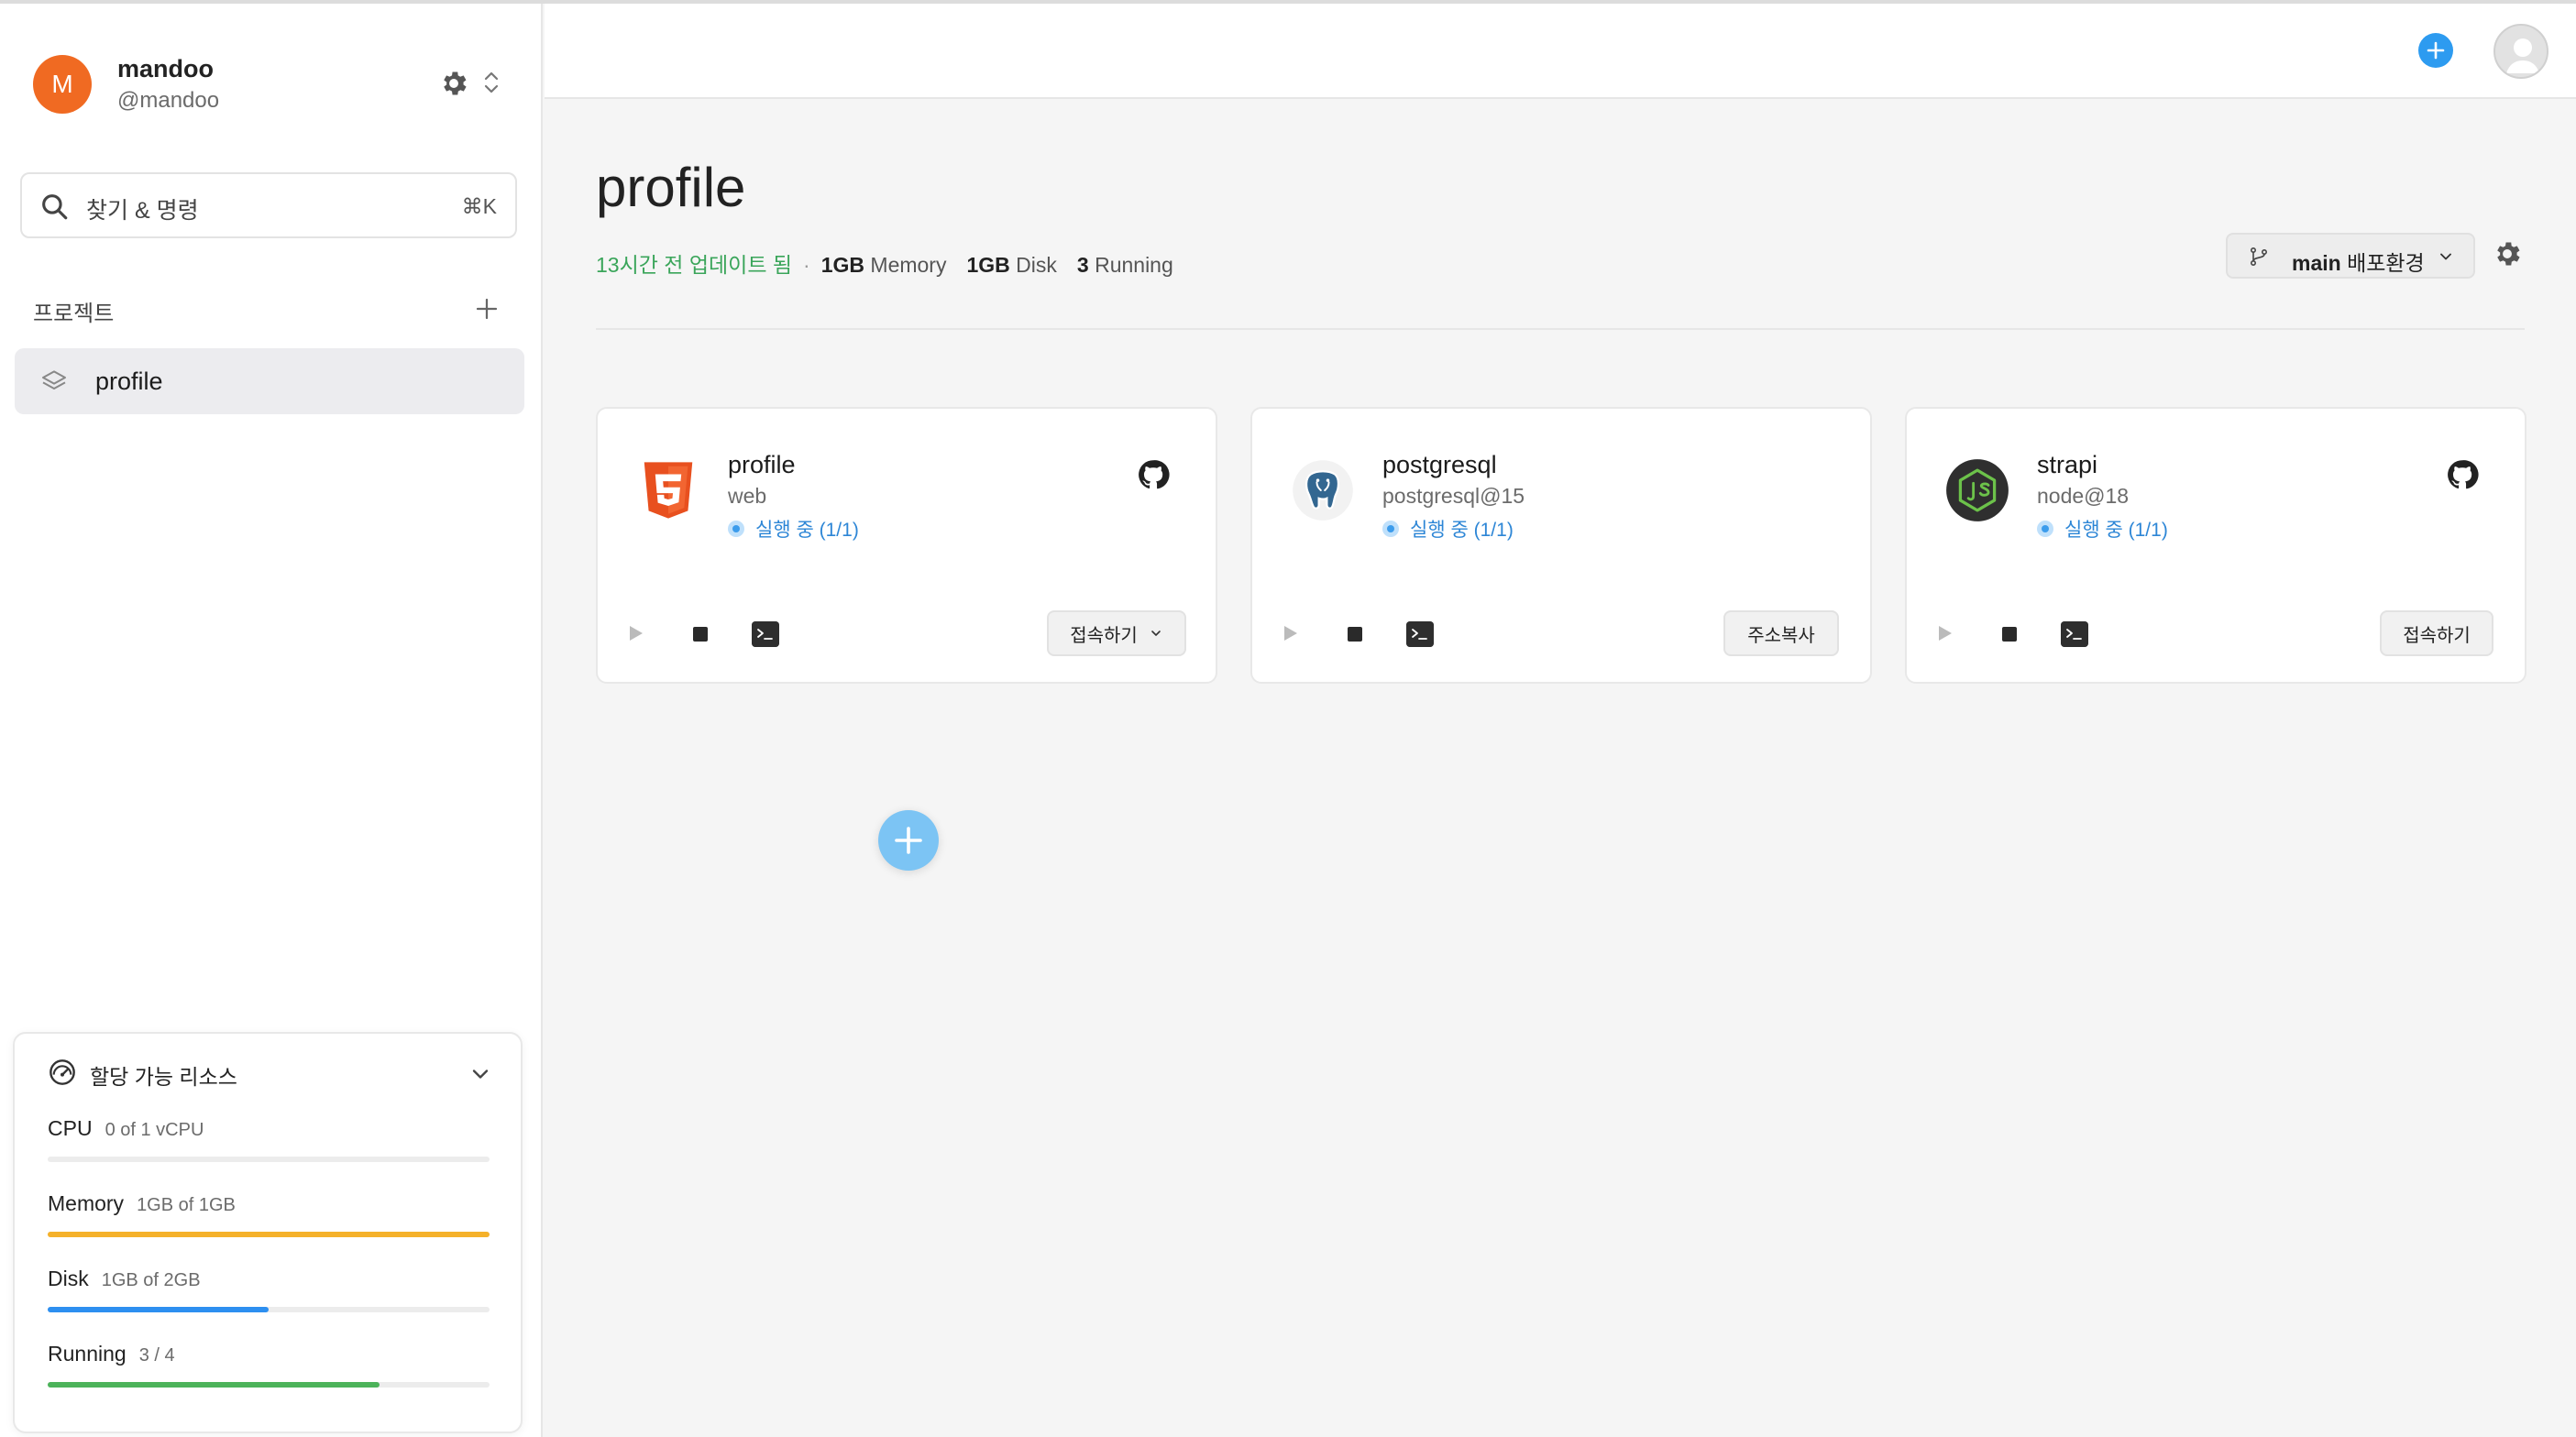  Describe the element at coordinates (908, 265) in the screenshot. I see `memory-label: Memory` at that location.